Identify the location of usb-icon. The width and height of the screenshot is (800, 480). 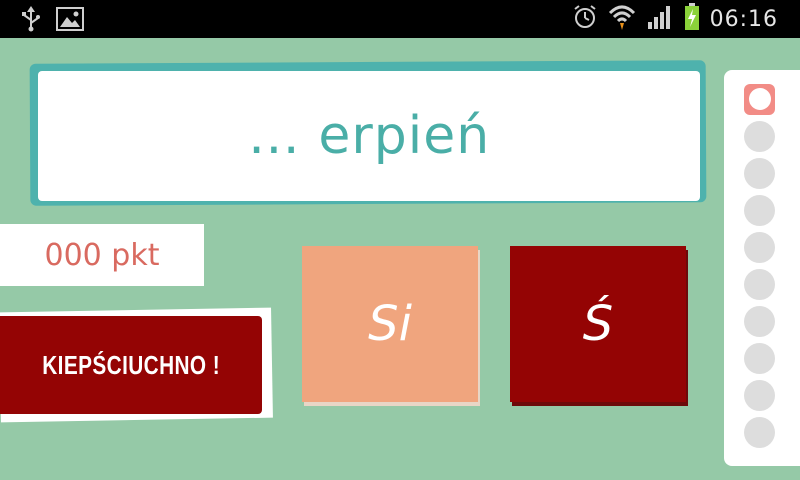
(31, 21).